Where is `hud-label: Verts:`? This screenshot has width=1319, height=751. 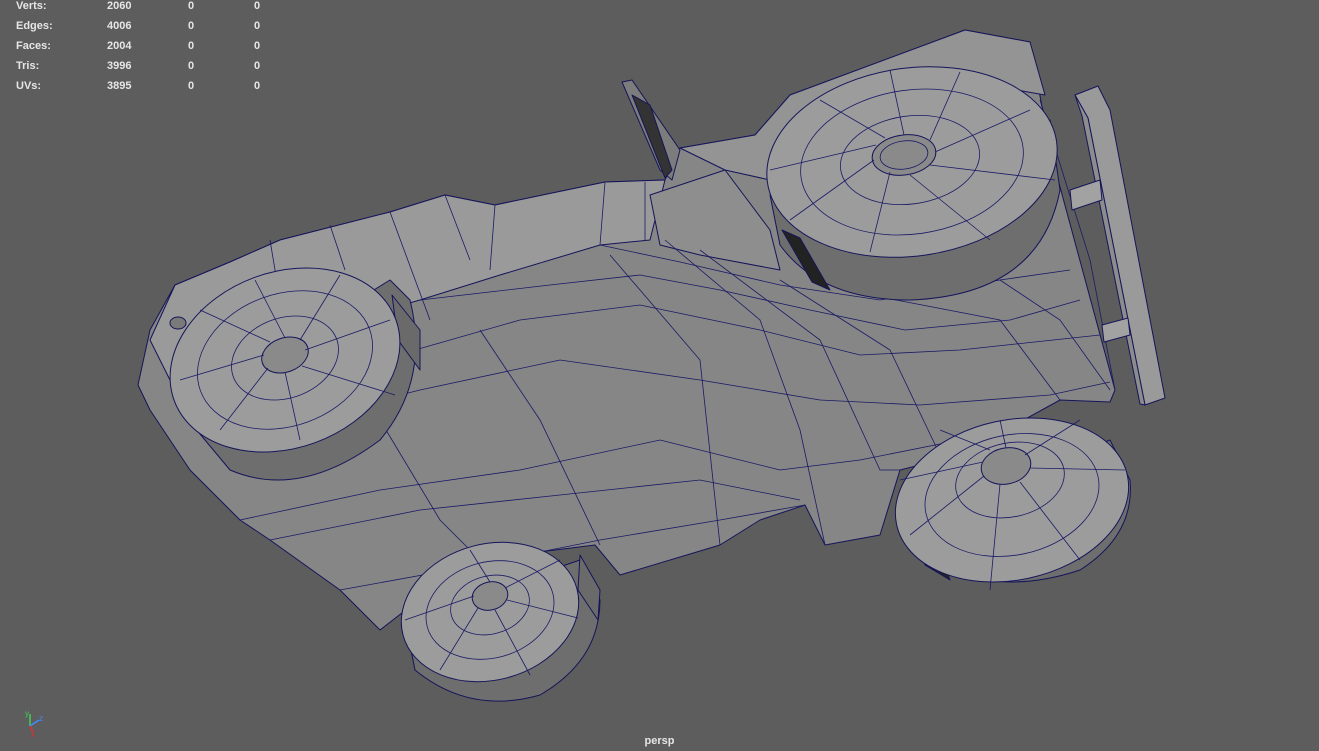
hud-label: Verts: is located at coordinates (31, 6).